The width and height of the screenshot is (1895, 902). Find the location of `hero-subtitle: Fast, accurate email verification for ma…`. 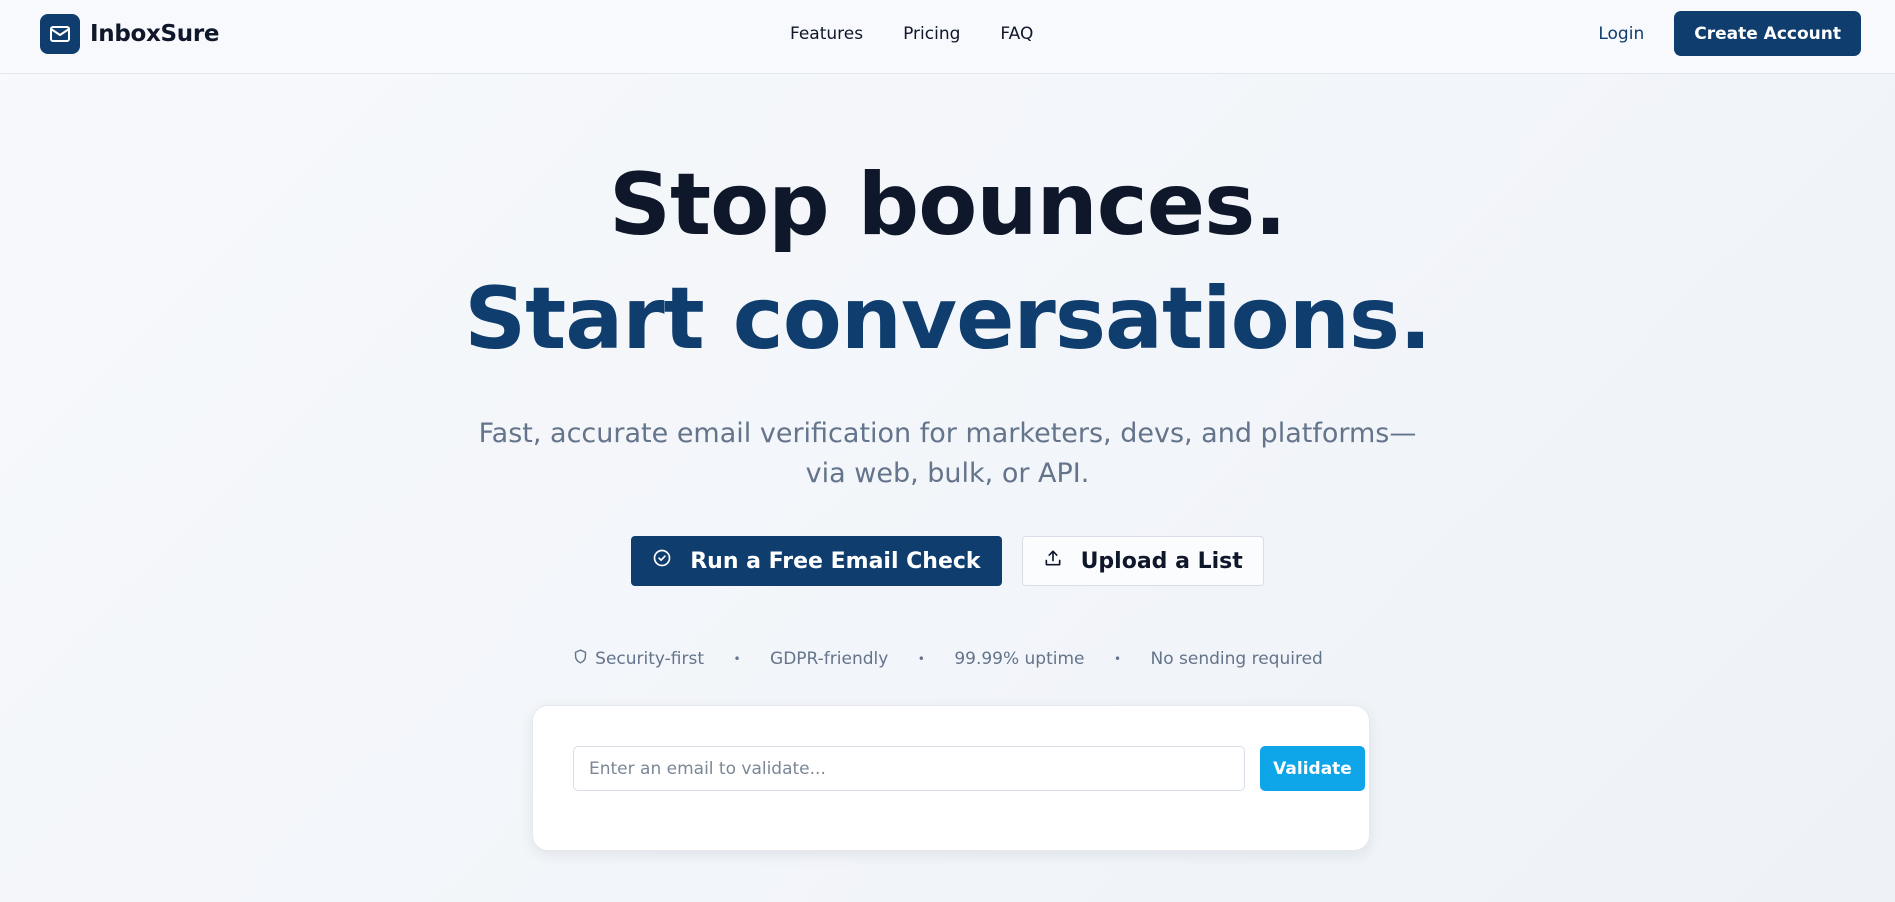

hero-subtitle: Fast, accurate email verification for ma… is located at coordinates (947, 453).